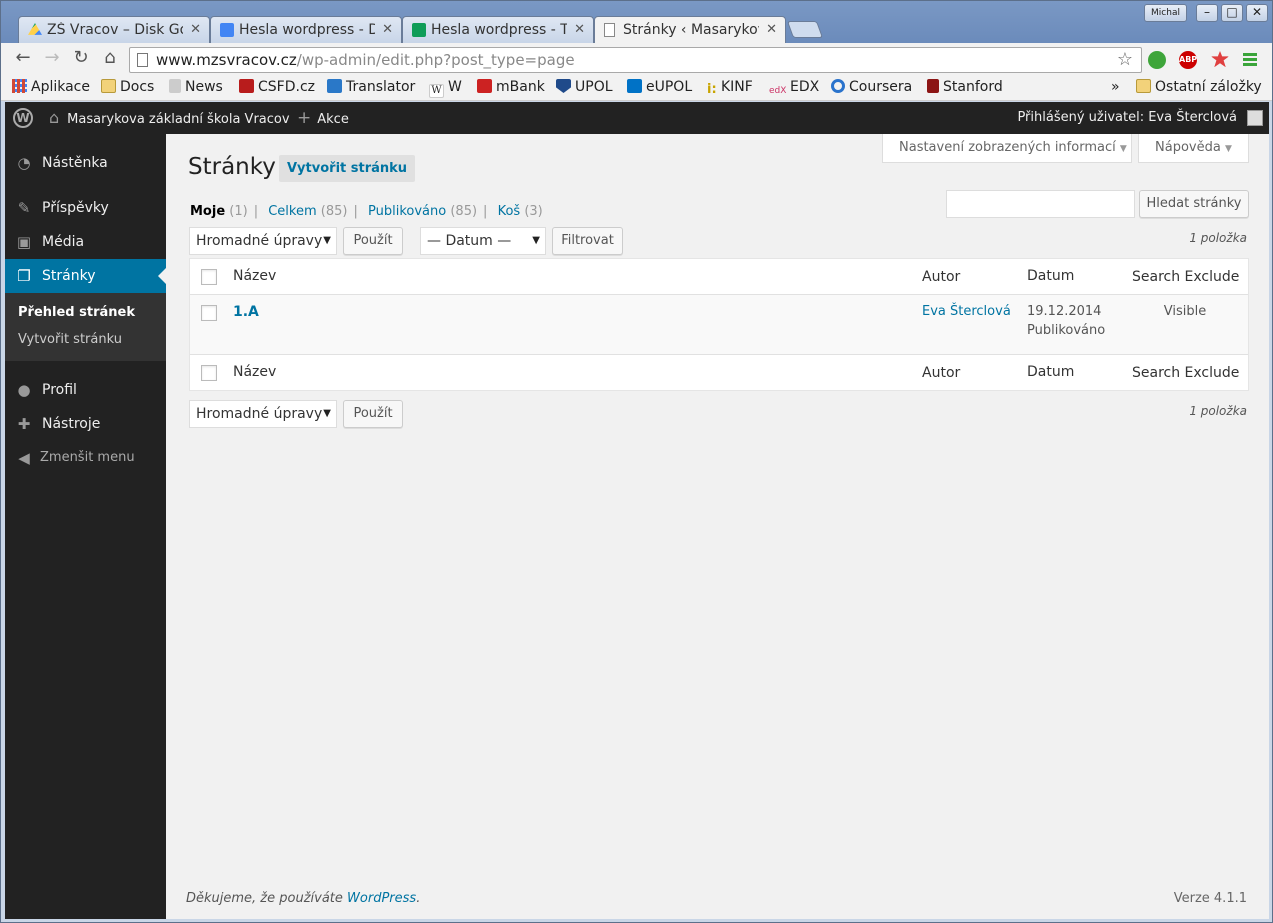  I want to click on footer-version: Verze 4.1.1, so click(1210, 898).